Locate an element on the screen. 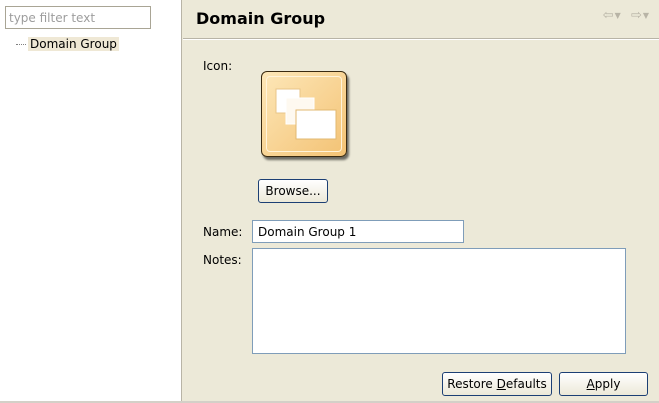 The image size is (659, 403). restore-label-prefix: Restore is located at coordinates (472, 384).